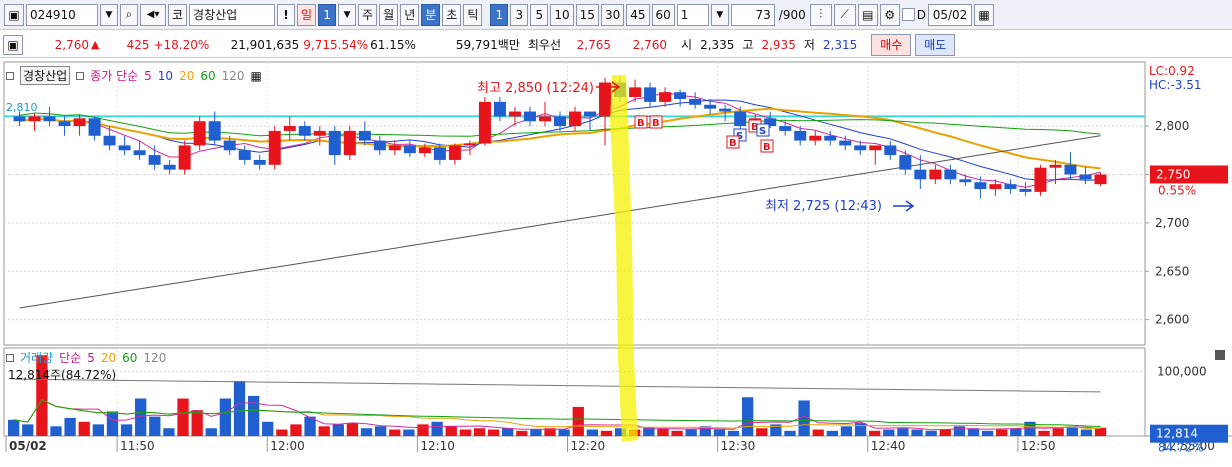 Image resolution: width=1232 pixels, height=467 pixels. I want to click on day-count-input: 1, so click(327, 14).